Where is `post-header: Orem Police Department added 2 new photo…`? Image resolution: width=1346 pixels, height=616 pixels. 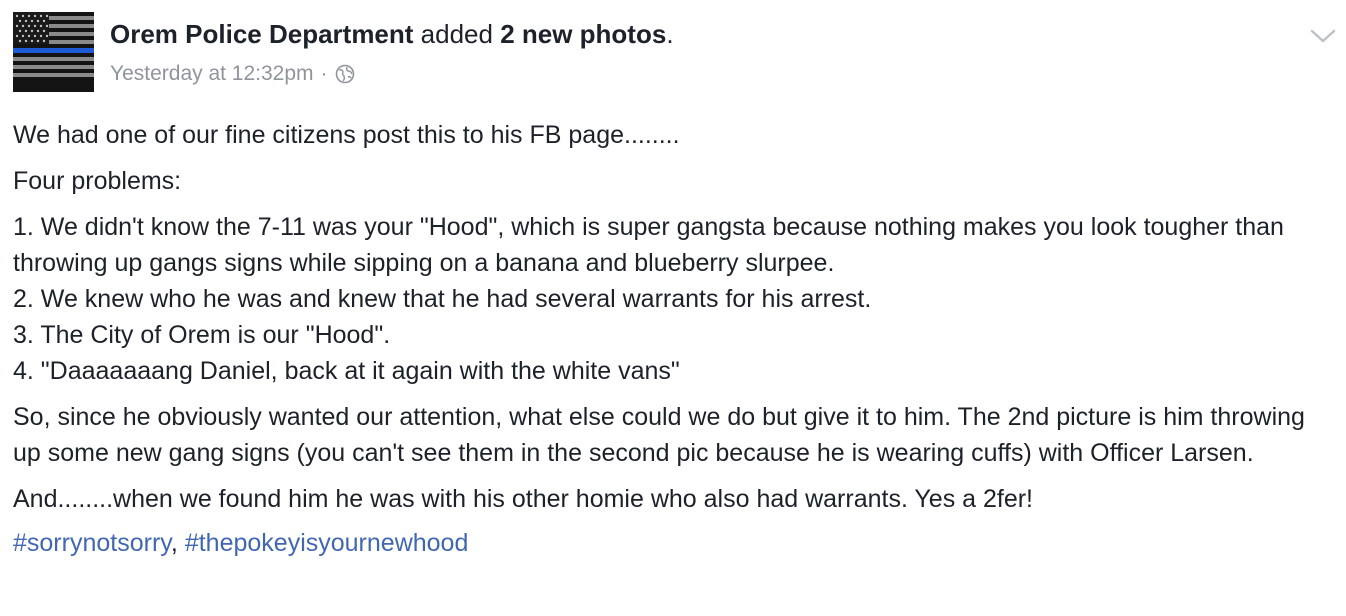
post-header: Orem Police Department added 2 new photo… is located at coordinates (392, 34).